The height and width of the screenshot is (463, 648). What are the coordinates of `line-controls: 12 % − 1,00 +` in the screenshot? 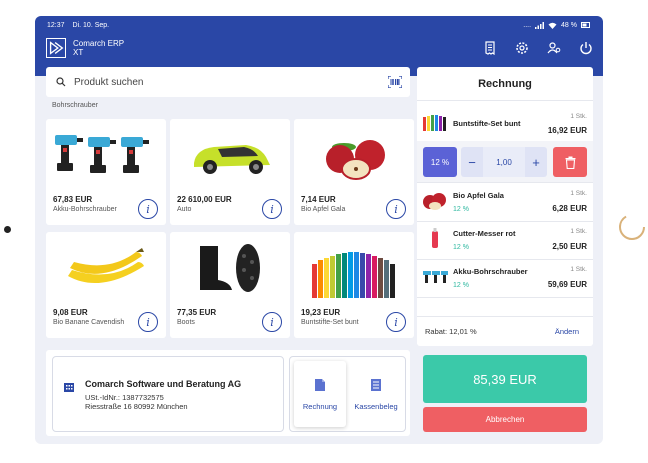 It's located at (505, 162).